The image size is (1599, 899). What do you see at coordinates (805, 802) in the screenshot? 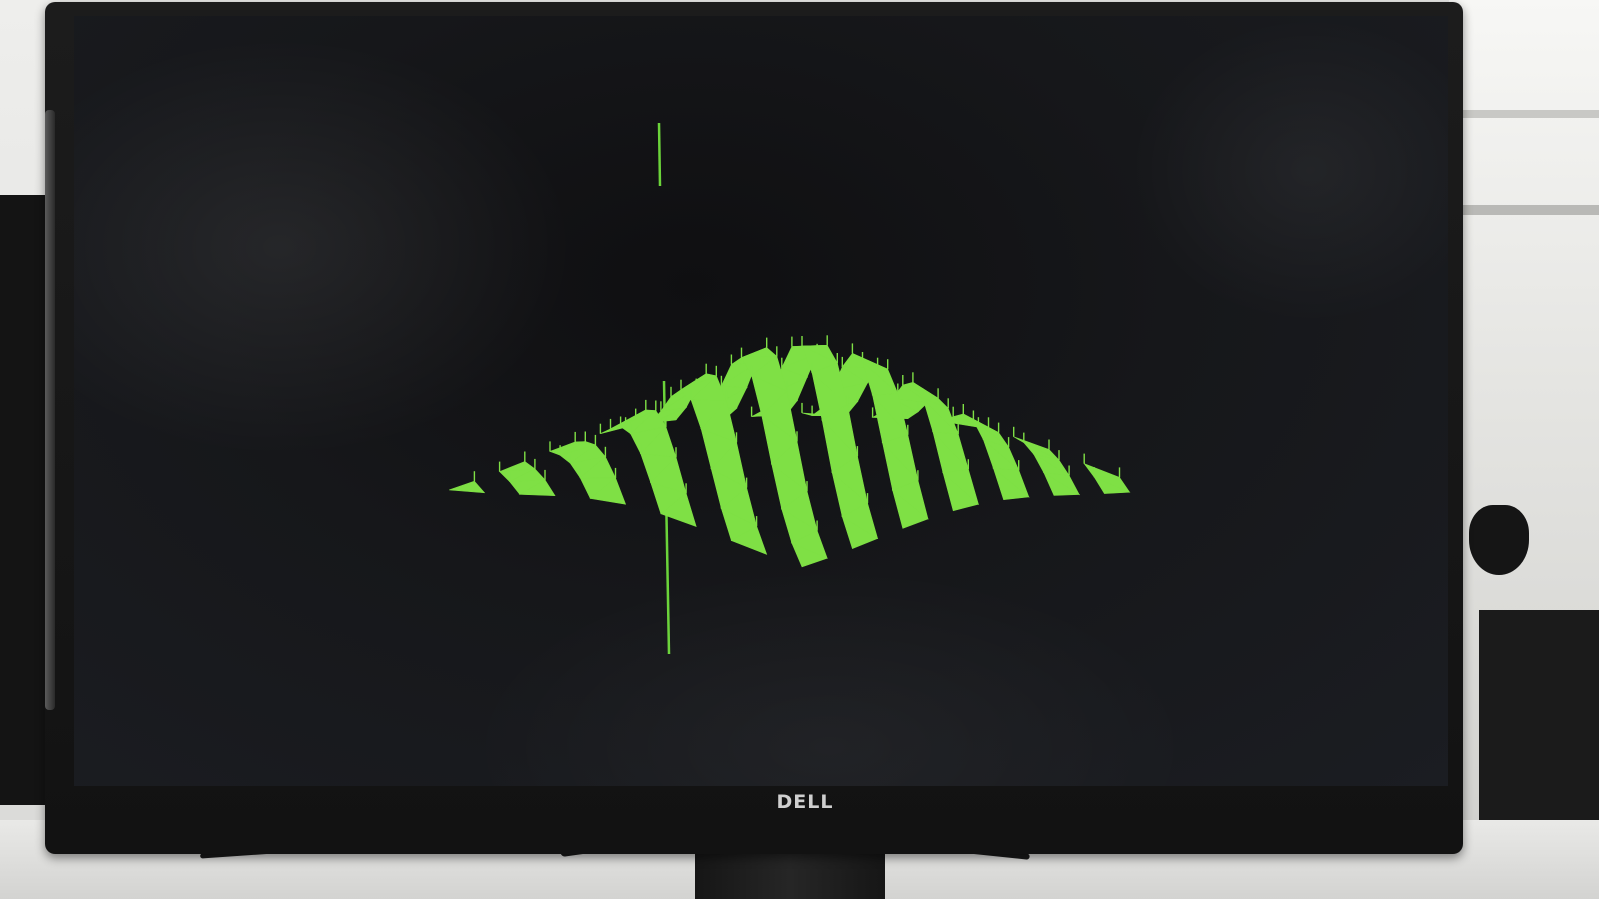
I see `monitor-brand-logo: DELL` at bounding box center [805, 802].